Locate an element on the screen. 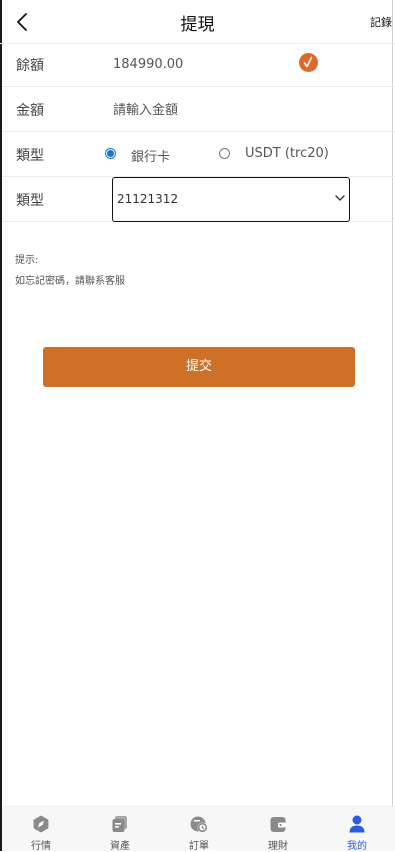 This screenshot has height=852, width=395. hint-title: 提示: is located at coordinates (27, 260).